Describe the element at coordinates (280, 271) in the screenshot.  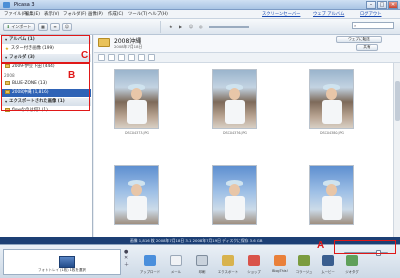
I see `blogthis-label: BlogThis!` at that location.